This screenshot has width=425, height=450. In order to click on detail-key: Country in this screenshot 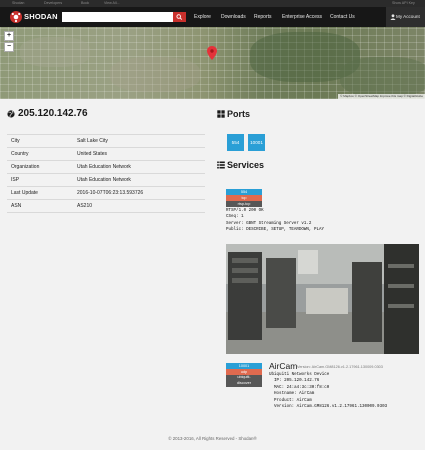, I will do `click(40, 154)`.